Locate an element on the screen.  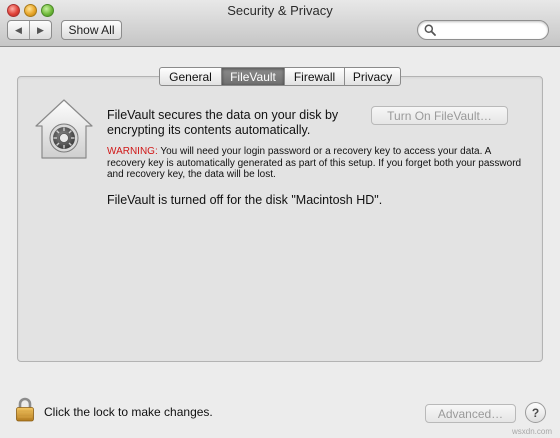
back-arrow-icon: ◀ is located at coordinates (18, 30).